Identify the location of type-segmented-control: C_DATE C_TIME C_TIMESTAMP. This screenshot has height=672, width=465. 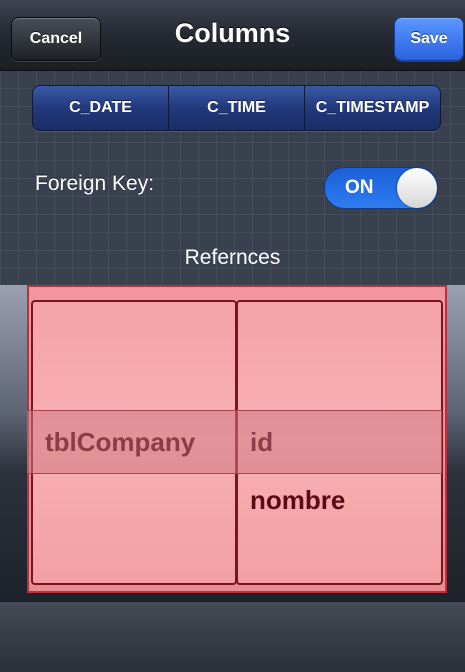
(236, 108).